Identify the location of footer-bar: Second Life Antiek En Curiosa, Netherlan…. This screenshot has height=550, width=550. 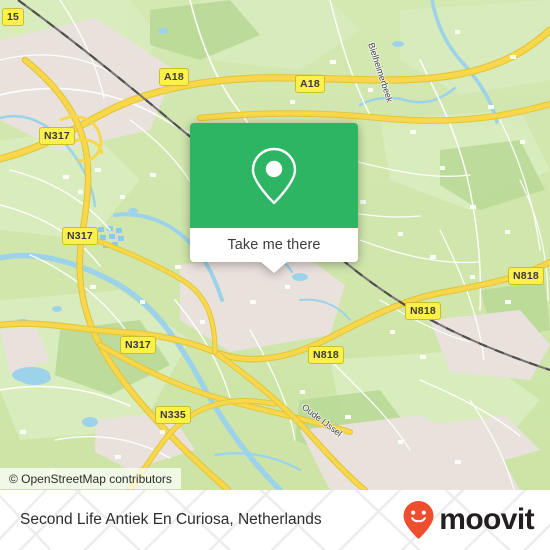
(275, 520).